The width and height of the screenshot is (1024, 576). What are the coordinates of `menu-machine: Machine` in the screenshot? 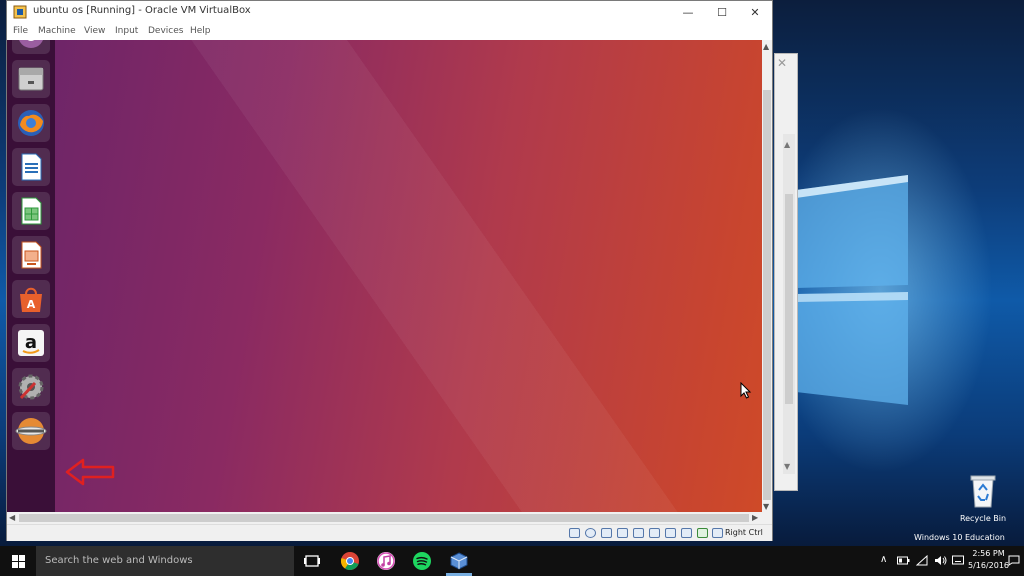 It's located at (57, 31).